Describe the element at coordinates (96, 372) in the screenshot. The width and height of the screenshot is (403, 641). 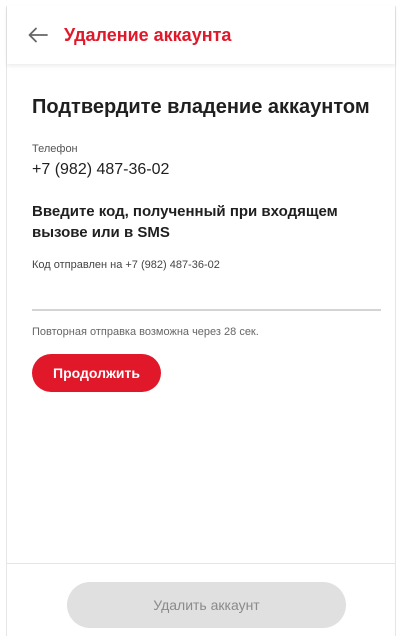
I see `continue-button: Продолжить` at that location.